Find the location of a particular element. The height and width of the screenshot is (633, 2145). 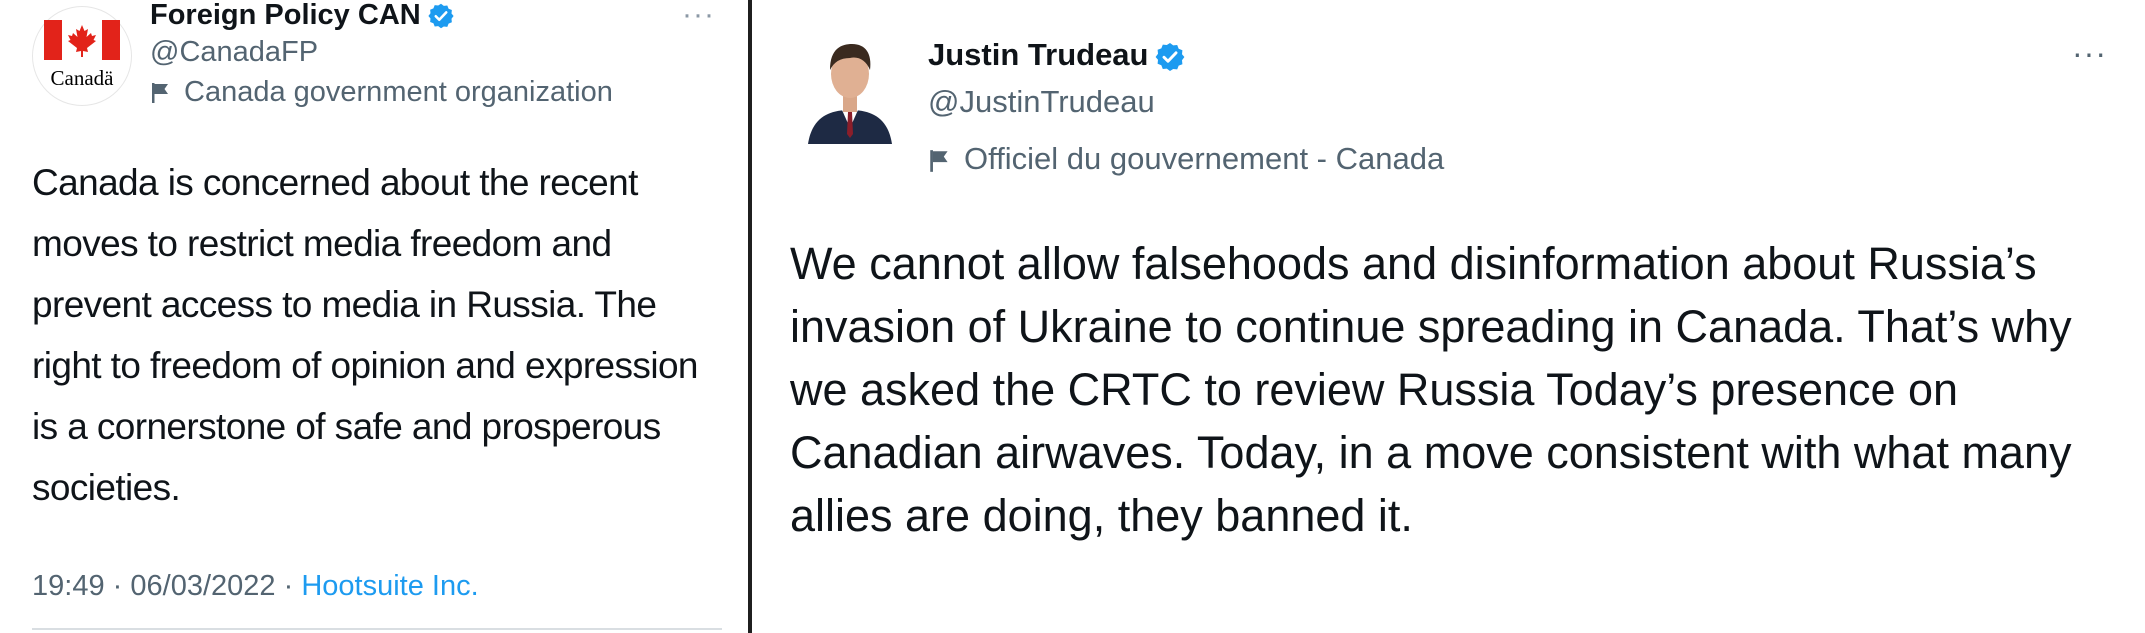

avatar-profile-photo is located at coordinates (850, 87).